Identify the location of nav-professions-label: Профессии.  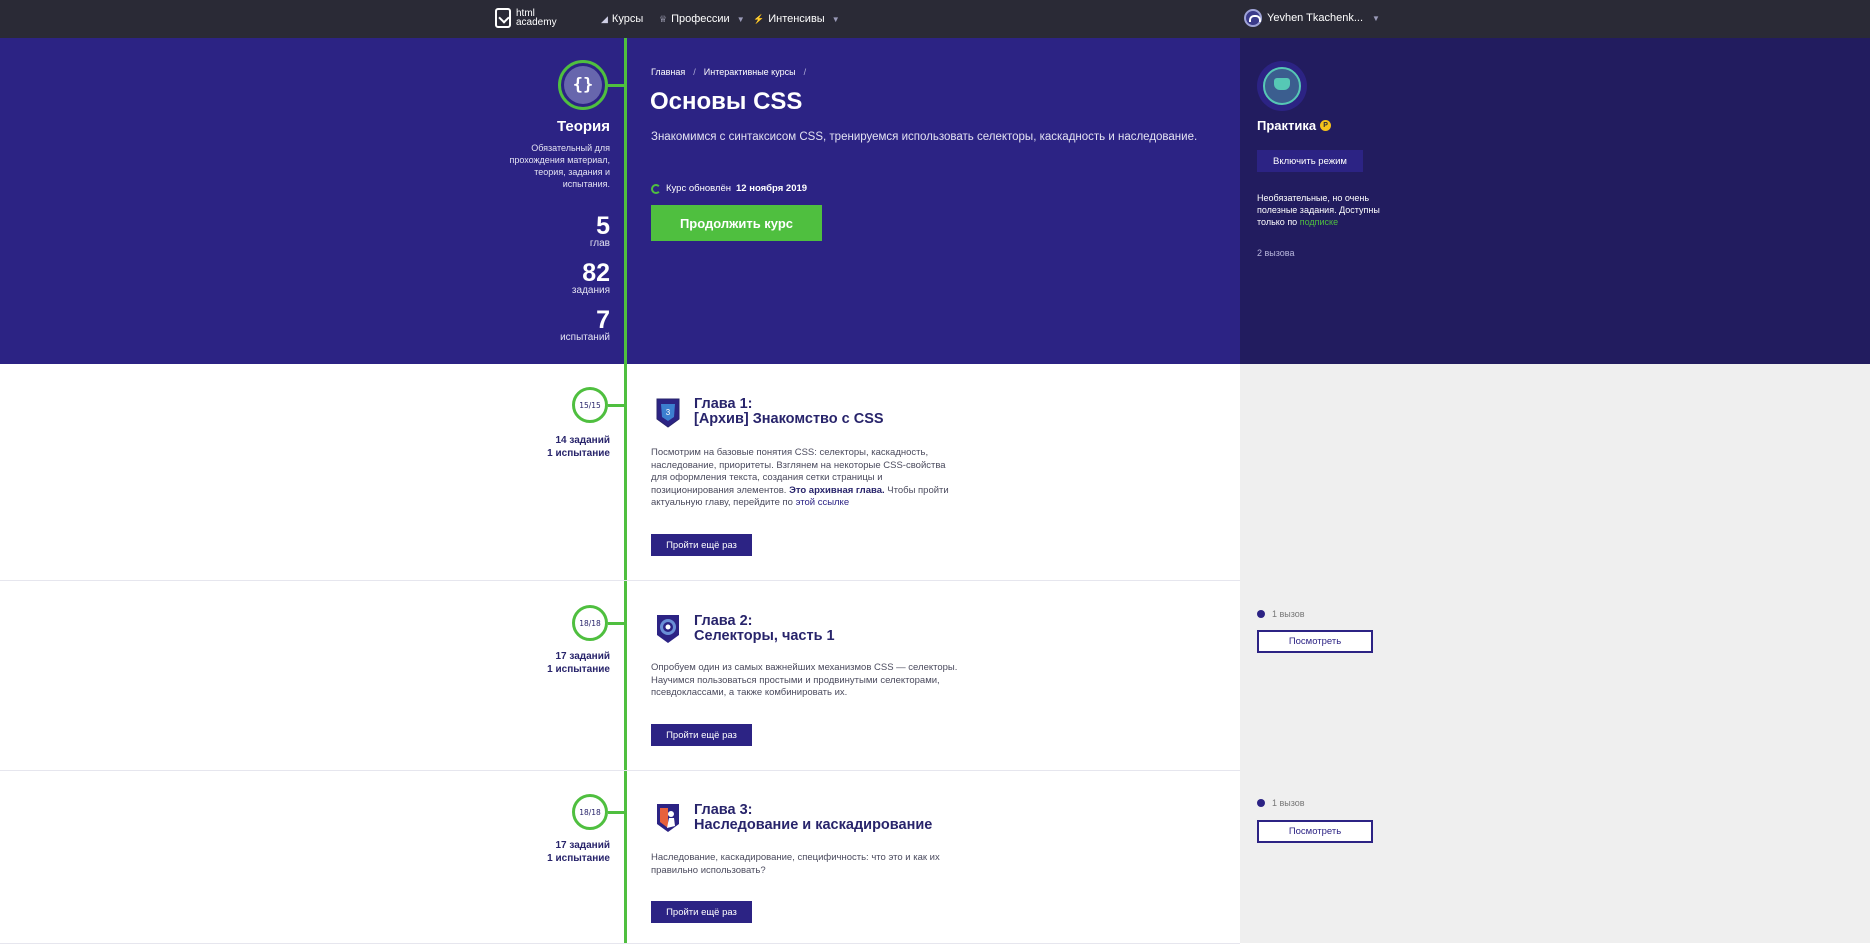
(700, 19).